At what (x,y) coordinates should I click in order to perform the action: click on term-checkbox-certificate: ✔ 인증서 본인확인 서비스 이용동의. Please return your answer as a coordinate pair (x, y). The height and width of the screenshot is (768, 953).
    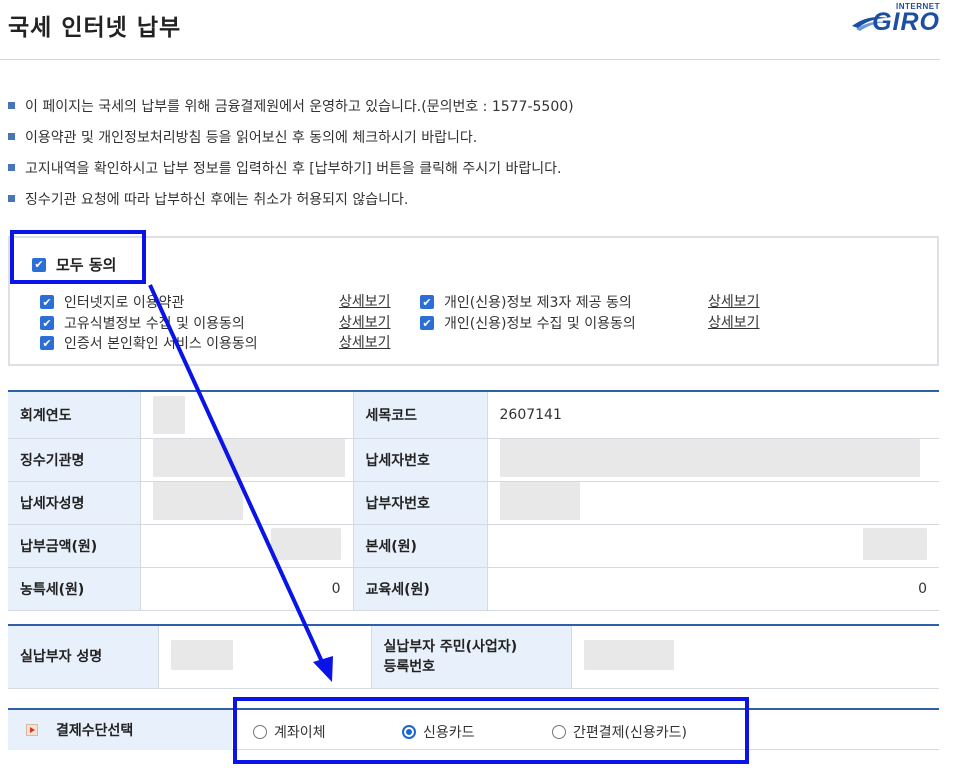
    Looking at the image, I should click on (149, 343).